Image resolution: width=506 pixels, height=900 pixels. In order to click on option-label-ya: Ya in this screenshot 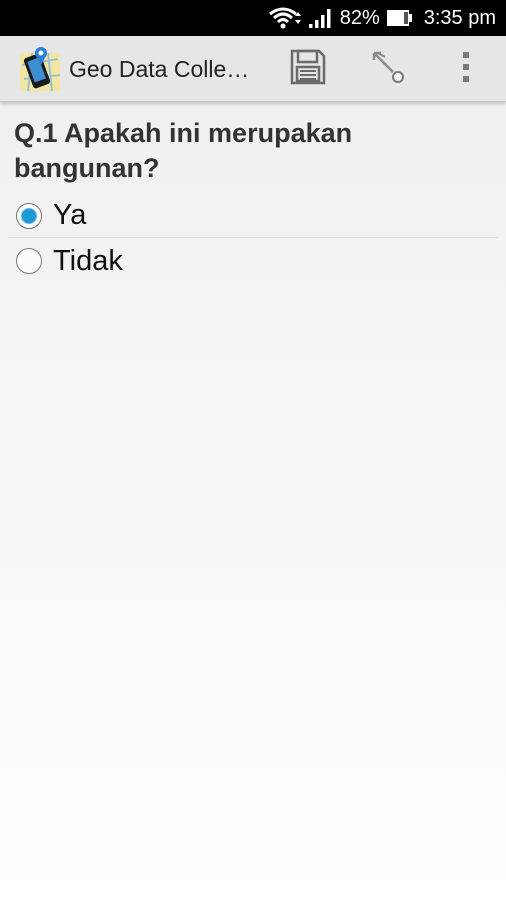, I will do `click(70, 215)`.